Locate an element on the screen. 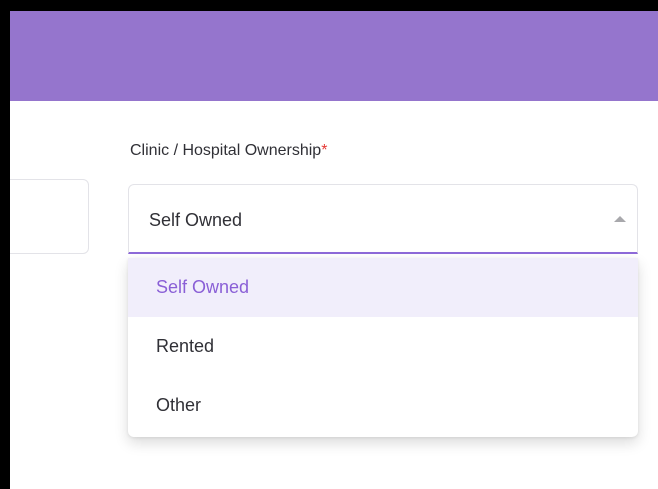  required-marker: * is located at coordinates (324, 150).